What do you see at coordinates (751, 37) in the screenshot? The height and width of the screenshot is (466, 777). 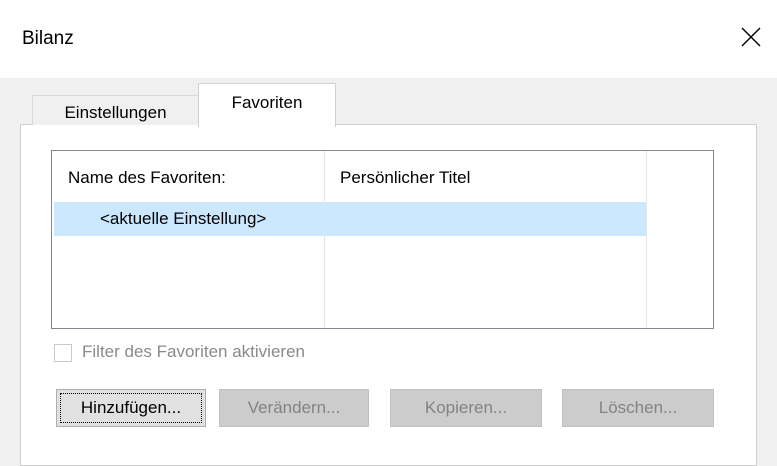 I see `close-icon` at bounding box center [751, 37].